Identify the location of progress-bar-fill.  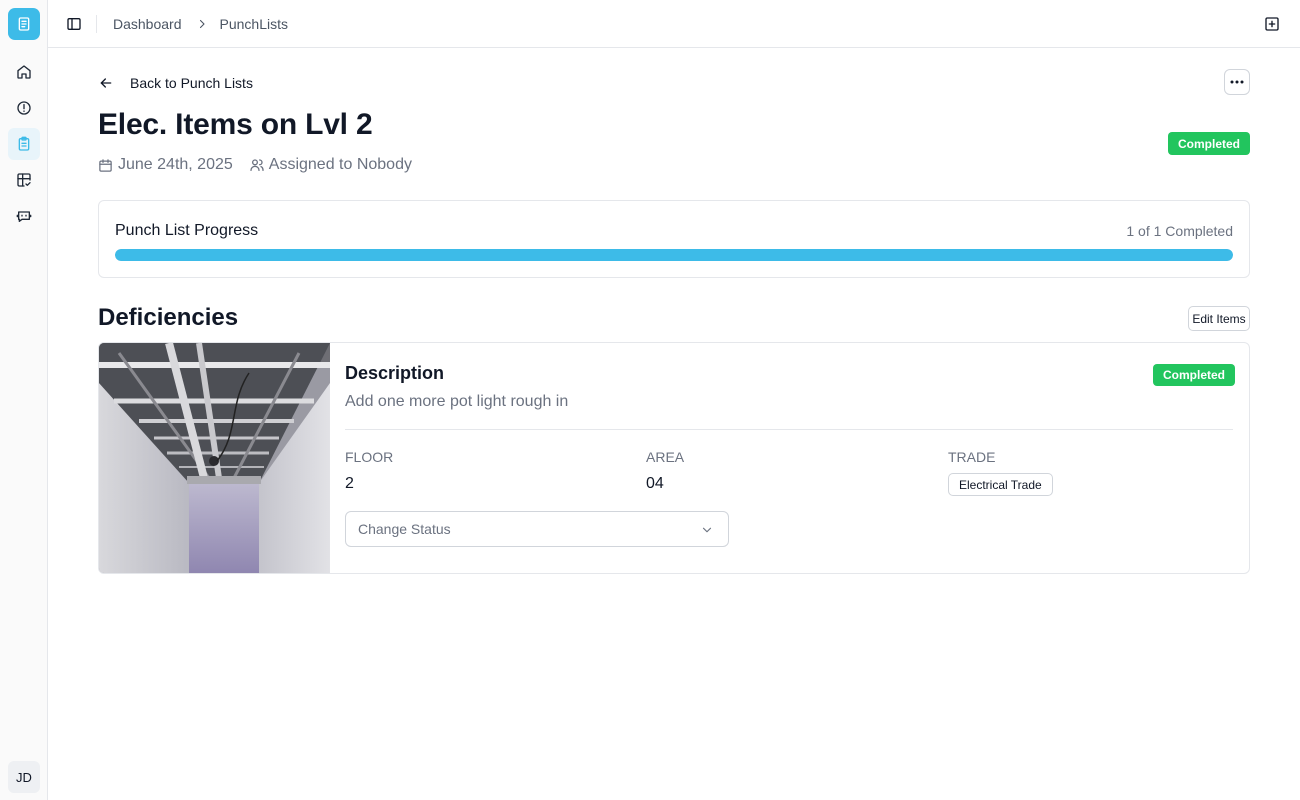
(674, 255).